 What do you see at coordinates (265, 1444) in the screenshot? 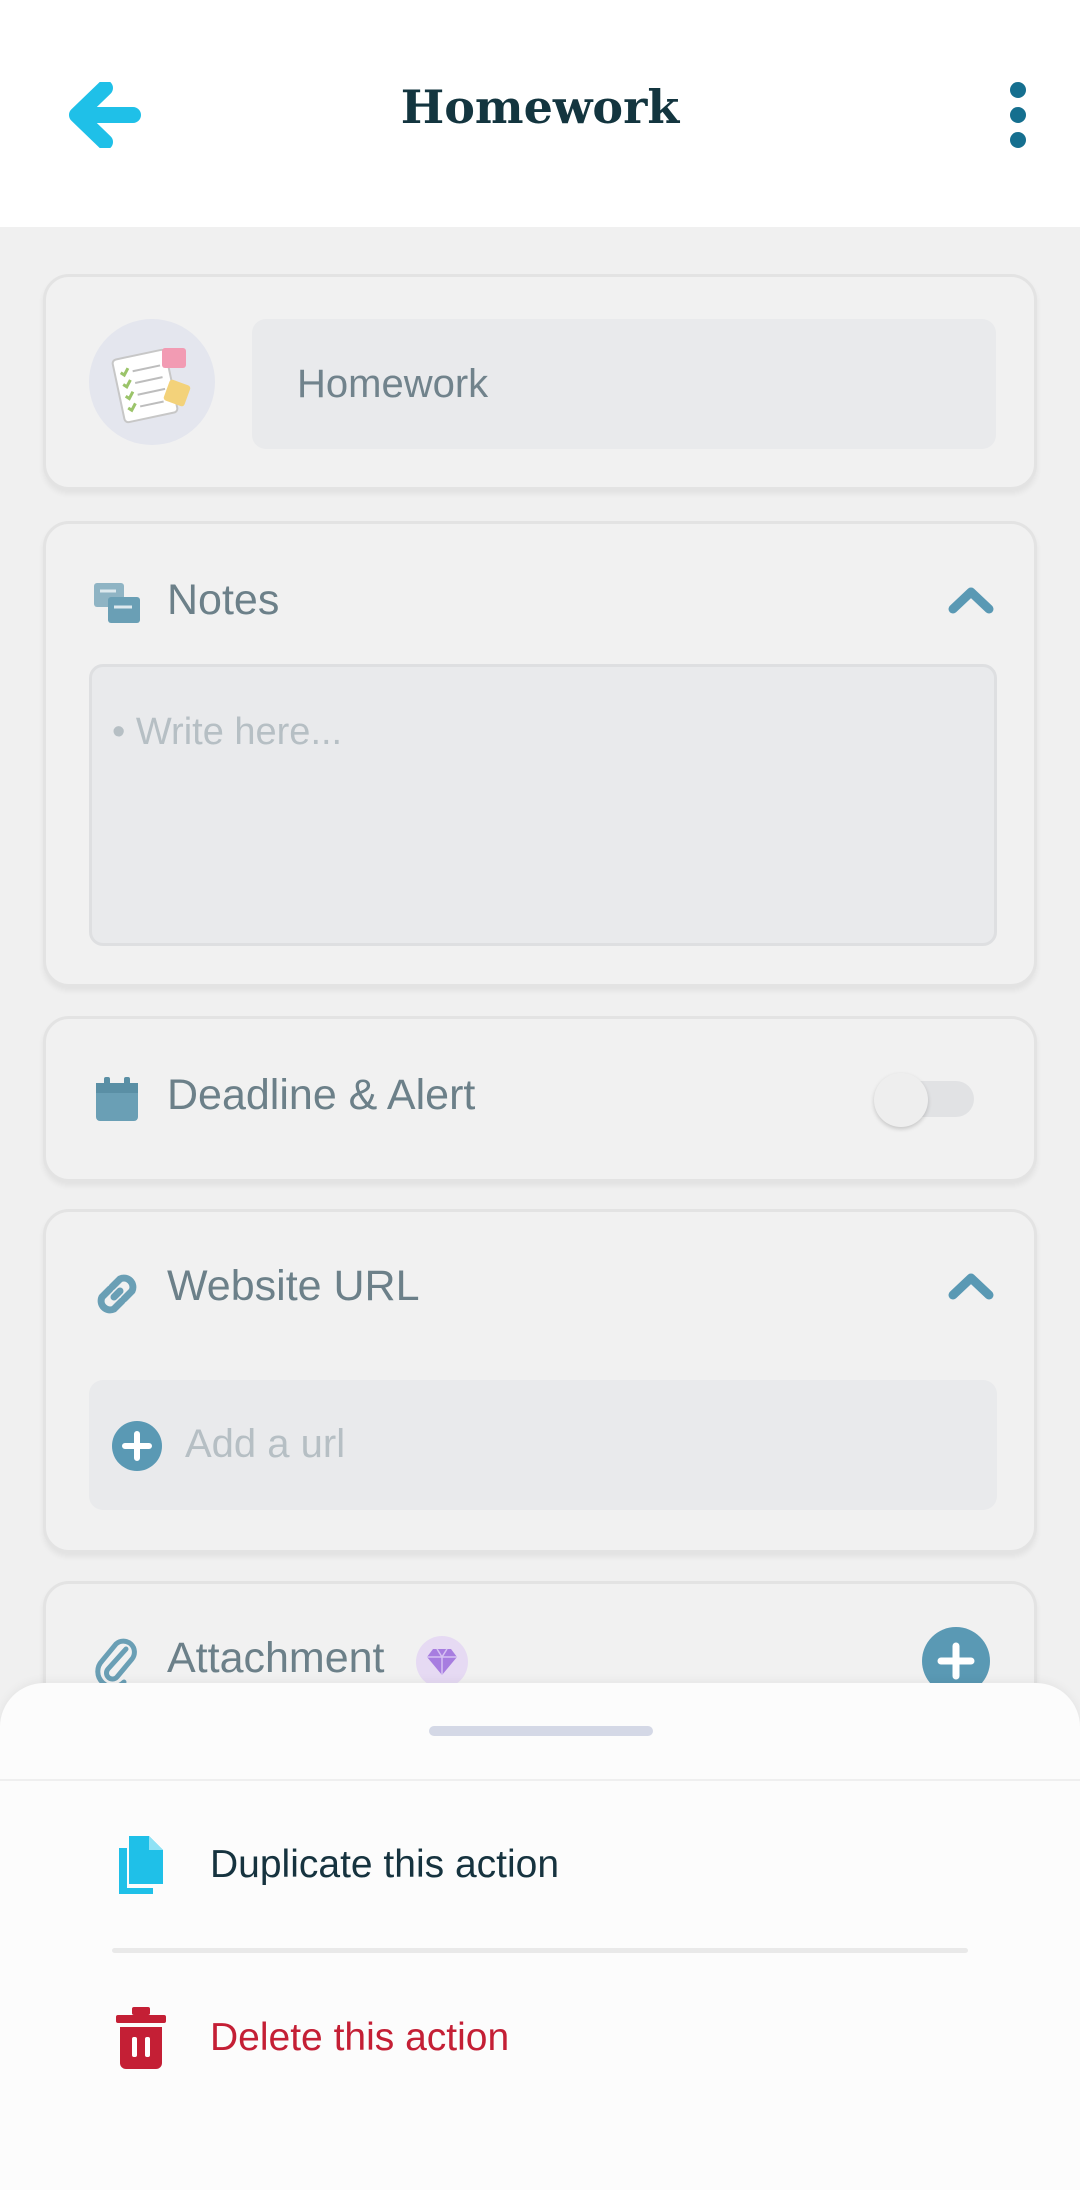
I see `add-url-placeholder: Add a url` at bounding box center [265, 1444].